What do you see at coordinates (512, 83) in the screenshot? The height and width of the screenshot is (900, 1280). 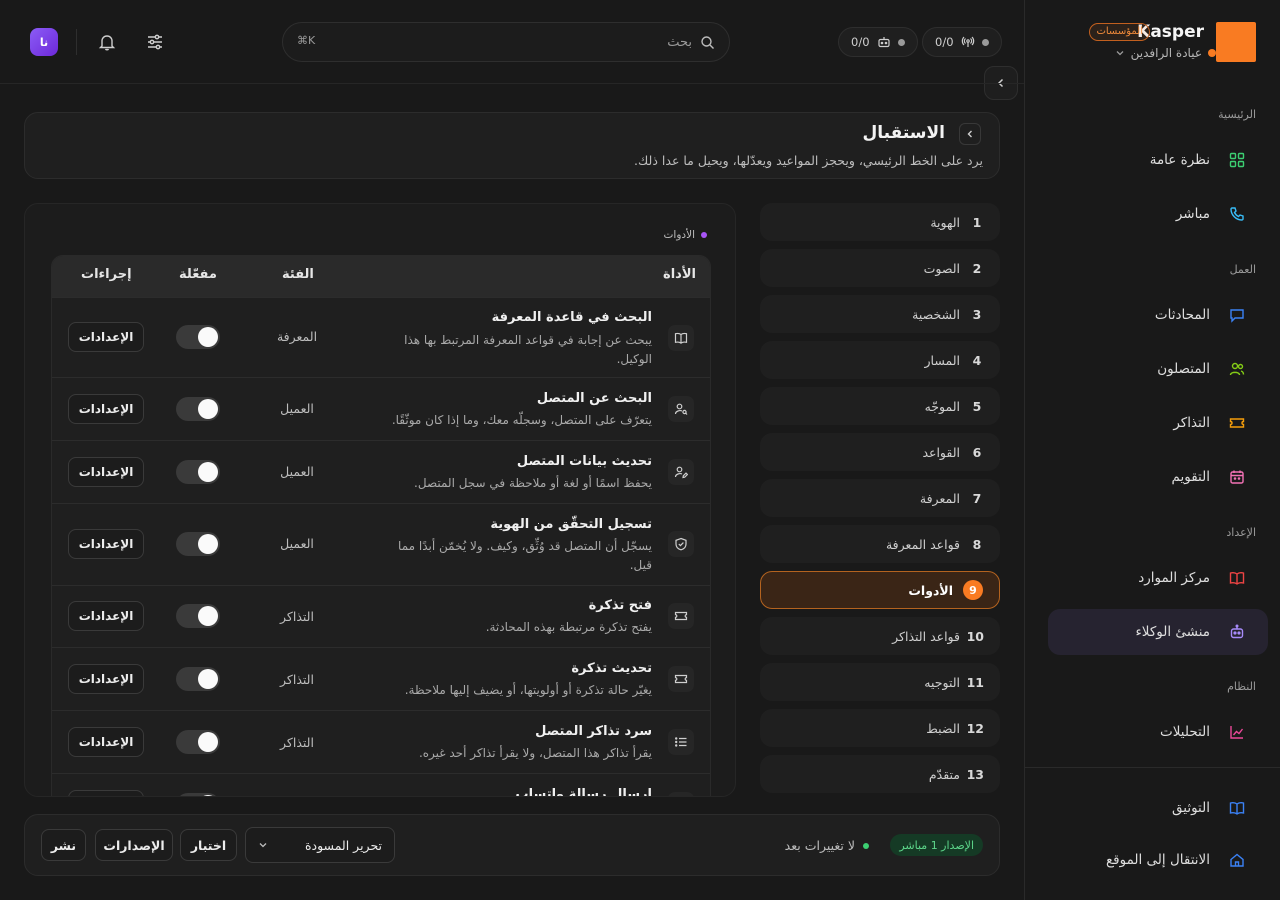 I see `topbar-divider` at bounding box center [512, 83].